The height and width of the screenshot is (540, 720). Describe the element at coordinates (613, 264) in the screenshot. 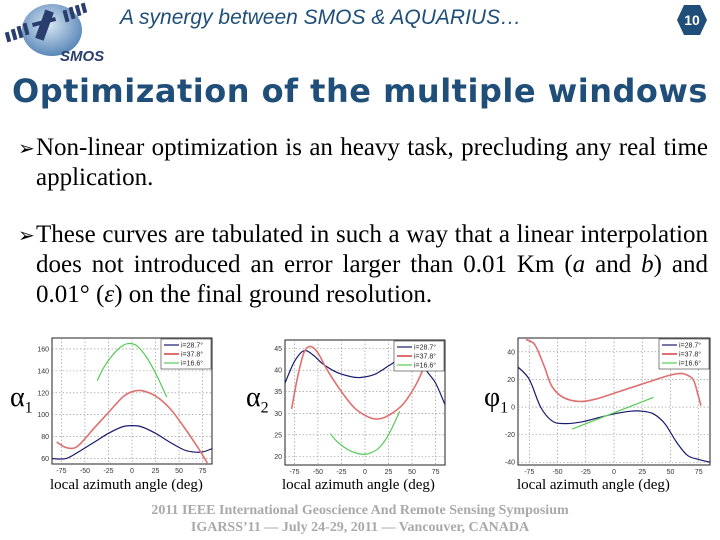

I see `text-part: and` at that location.